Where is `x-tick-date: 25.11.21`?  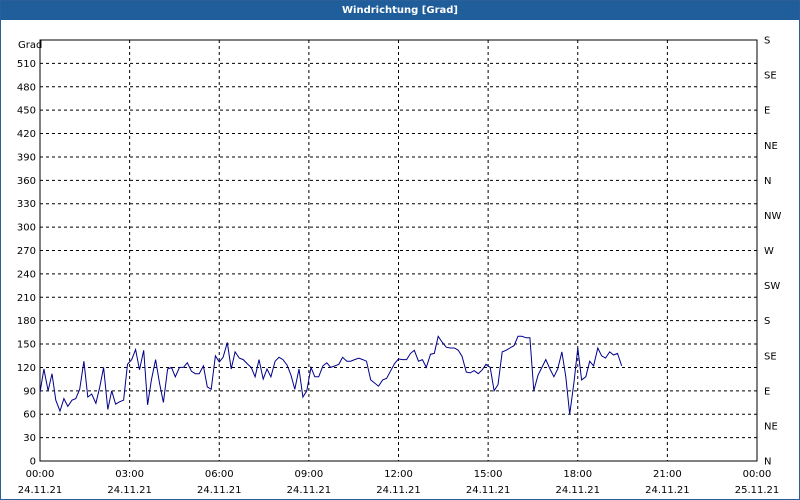 x-tick-date: 25.11.21 is located at coordinates (757, 490).